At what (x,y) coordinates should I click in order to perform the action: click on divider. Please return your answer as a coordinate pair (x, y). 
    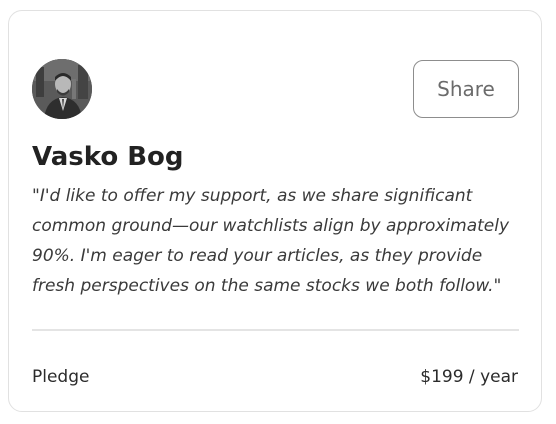
    Looking at the image, I should click on (275, 330).